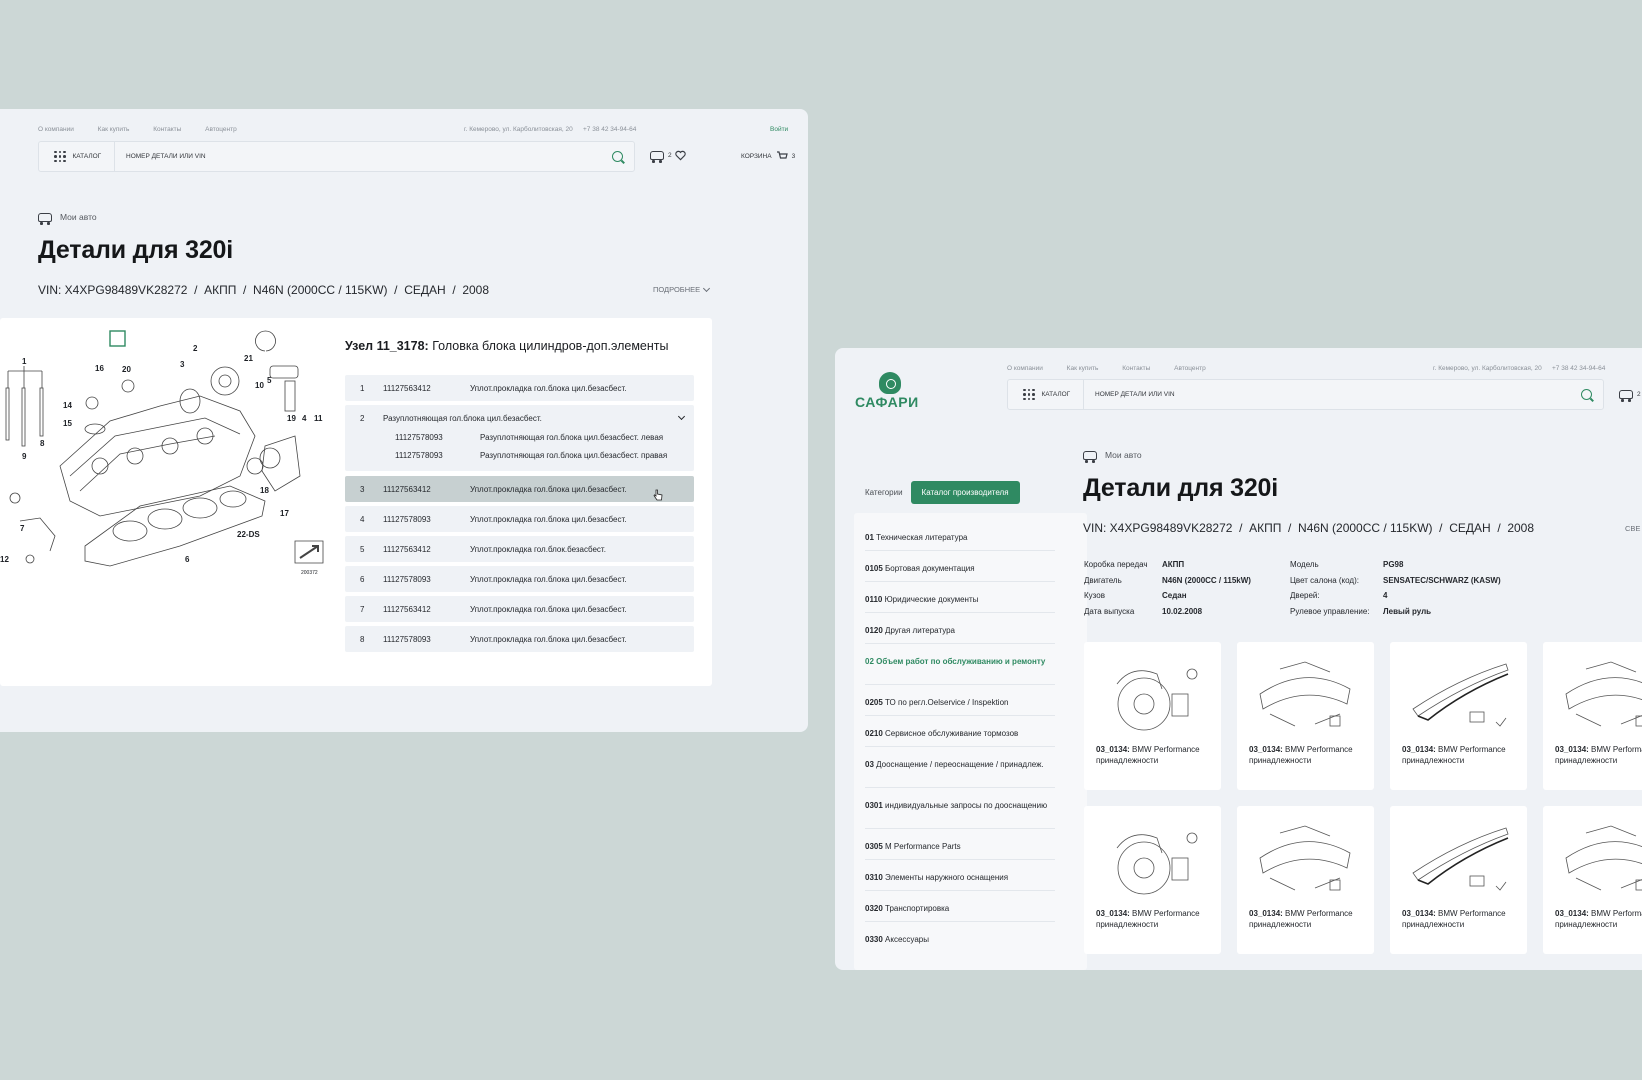  I want to click on spec-value: PG98, so click(1393, 564).